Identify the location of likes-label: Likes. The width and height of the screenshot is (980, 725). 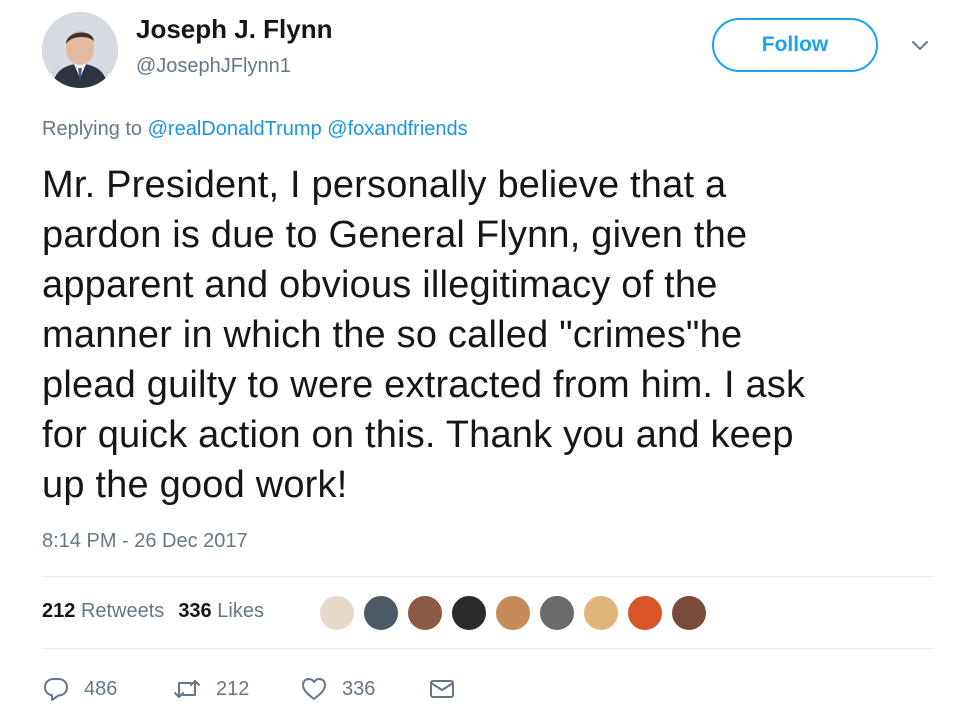
(240, 611).